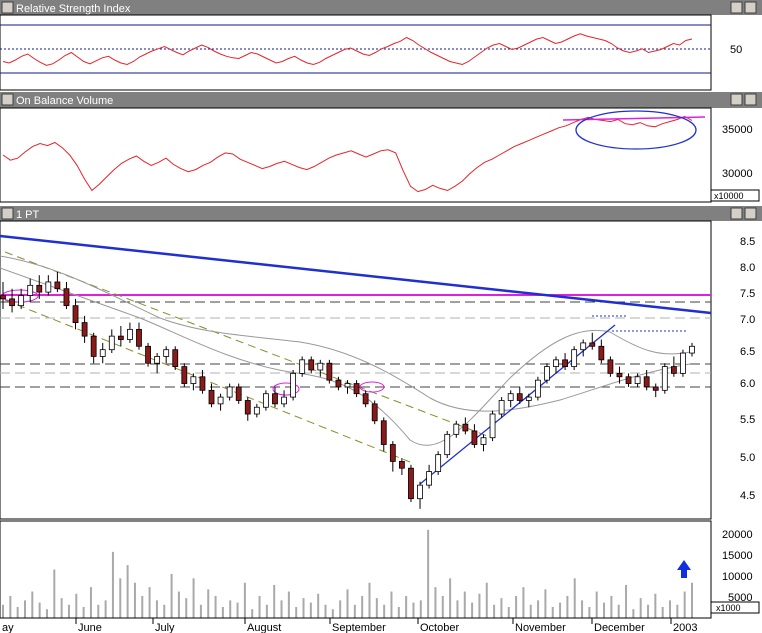 The width and height of the screenshot is (762, 633). I want to click on month-label-2003: 2003, so click(685, 627).